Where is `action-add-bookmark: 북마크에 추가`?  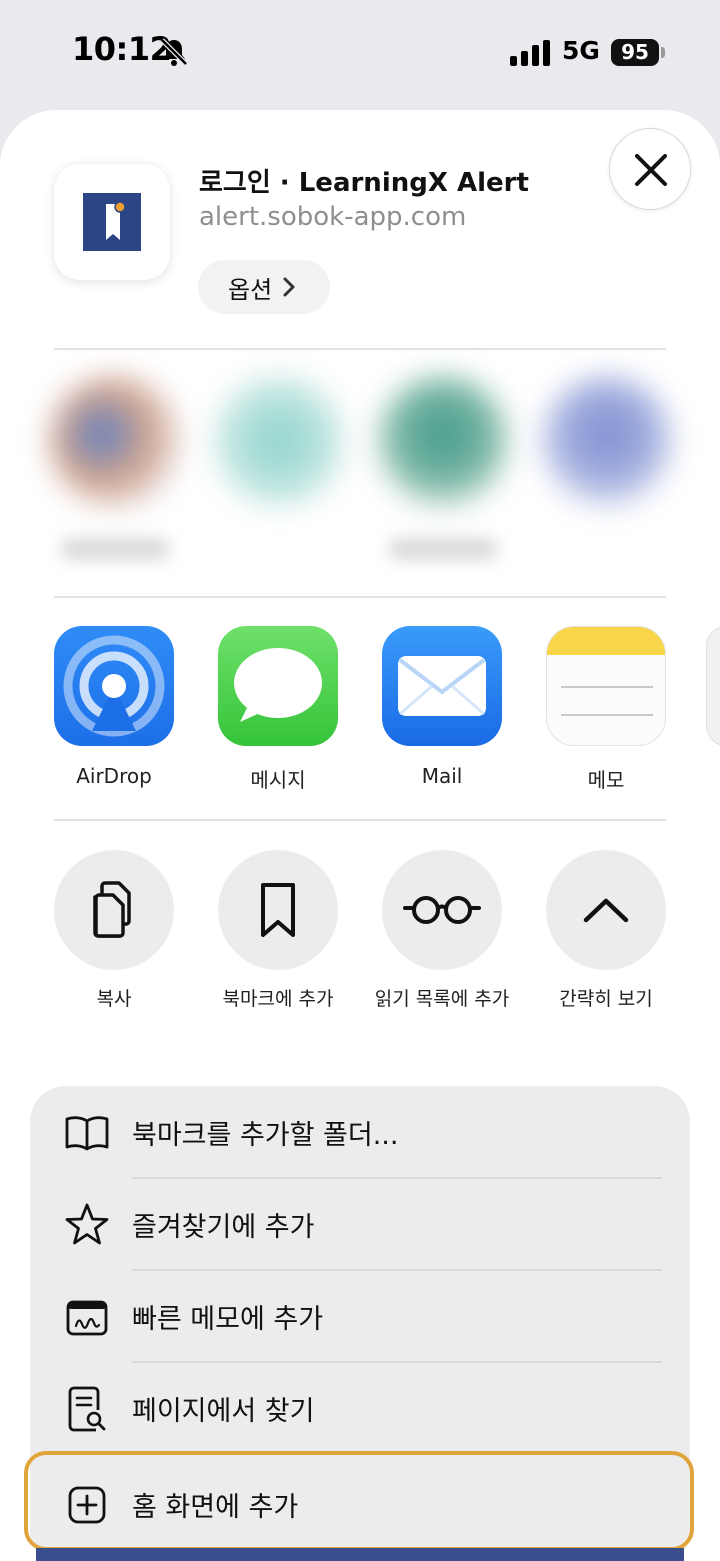
action-add-bookmark: 북마크에 추가 is located at coordinates (278, 930).